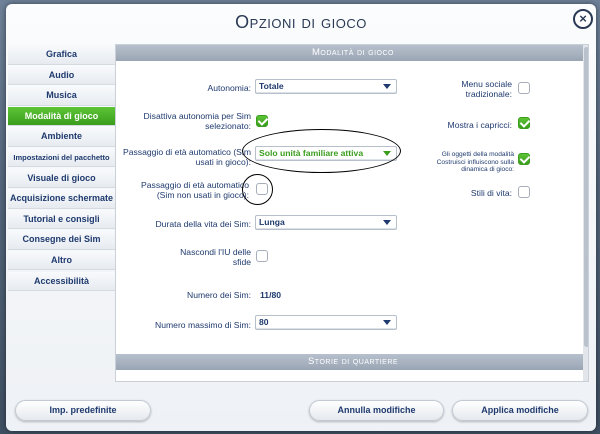 Image resolution: width=600 pixels, height=434 pixels. What do you see at coordinates (262, 256) in the screenshot?
I see `hide-challenges-checkbox` at bounding box center [262, 256].